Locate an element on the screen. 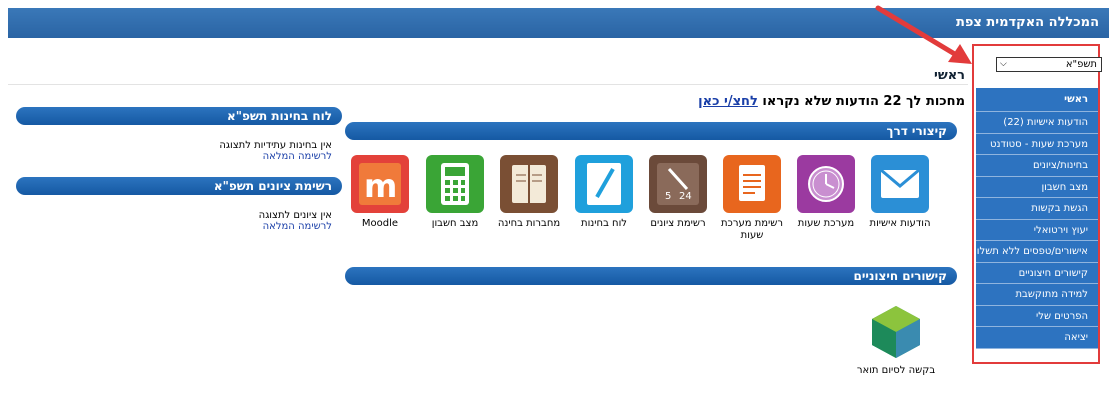 Image resolution: width=1109 pixels, height=395 pixels. tile-exam-notebooks is located at coordinates (529, 184).